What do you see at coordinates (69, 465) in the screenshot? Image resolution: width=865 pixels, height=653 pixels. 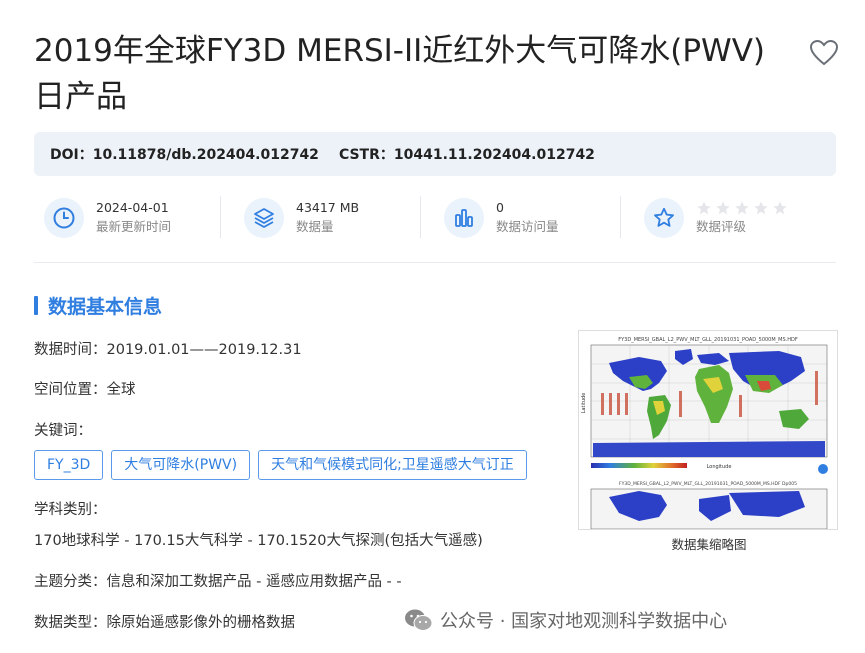 I see `keyword-tag: FY_3D` at bounding box center [69, 465].